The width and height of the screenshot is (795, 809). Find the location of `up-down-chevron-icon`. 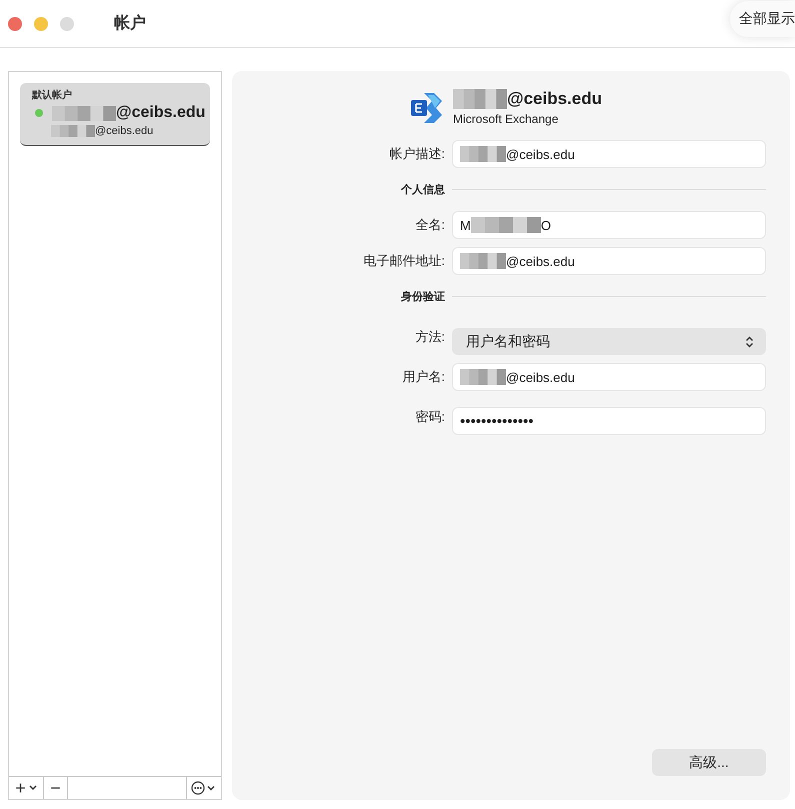

up-down-chevron-icon is located at coordinates (749, 342).